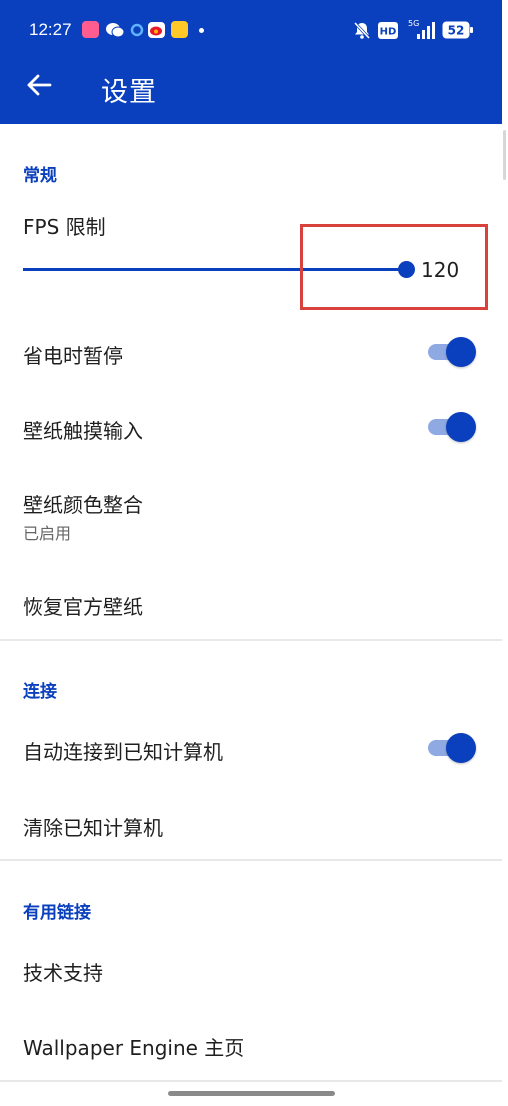  What do you see at coordinates (50, 29) in the screenshot?
I see `status-time: 12:27` at bounding box center [50, 29].